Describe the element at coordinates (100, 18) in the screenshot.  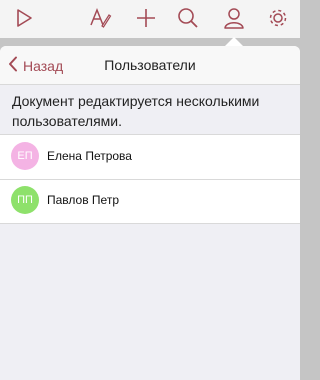
I see `text-edit-icon` at that location.